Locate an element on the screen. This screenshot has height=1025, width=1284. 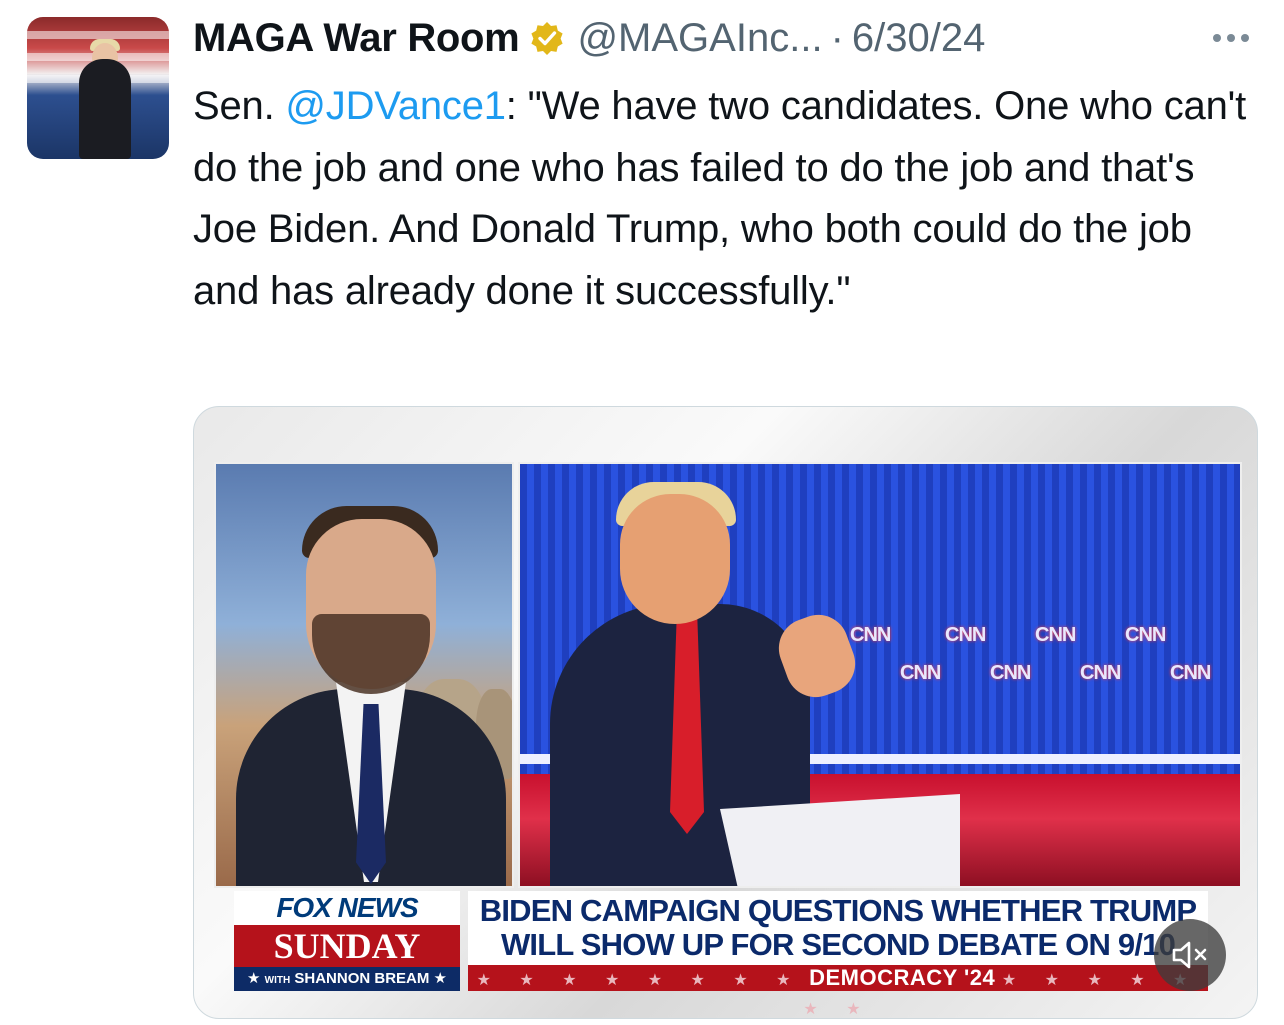
more-dots-icon is located at coordinates (1231, 38).